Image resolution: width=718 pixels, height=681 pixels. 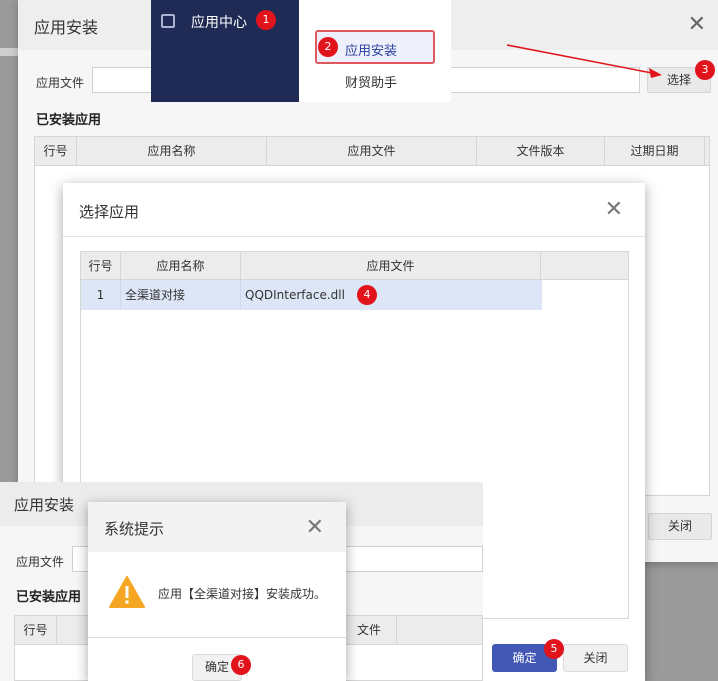 What do you see at coordinates (554, 649) in the screenshot?
I see `step-badge-5: 5` at bounding box center [554, 649].